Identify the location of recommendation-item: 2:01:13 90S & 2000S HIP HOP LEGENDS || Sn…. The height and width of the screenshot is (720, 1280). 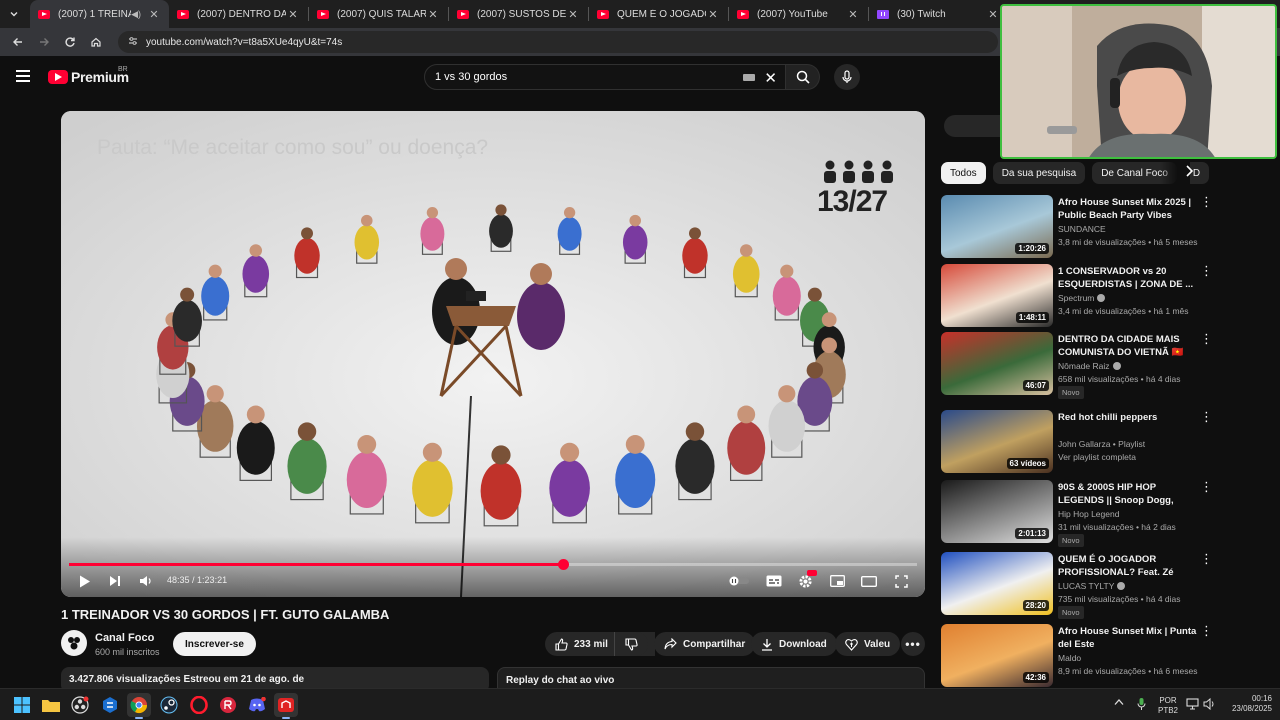
(1081, 513).